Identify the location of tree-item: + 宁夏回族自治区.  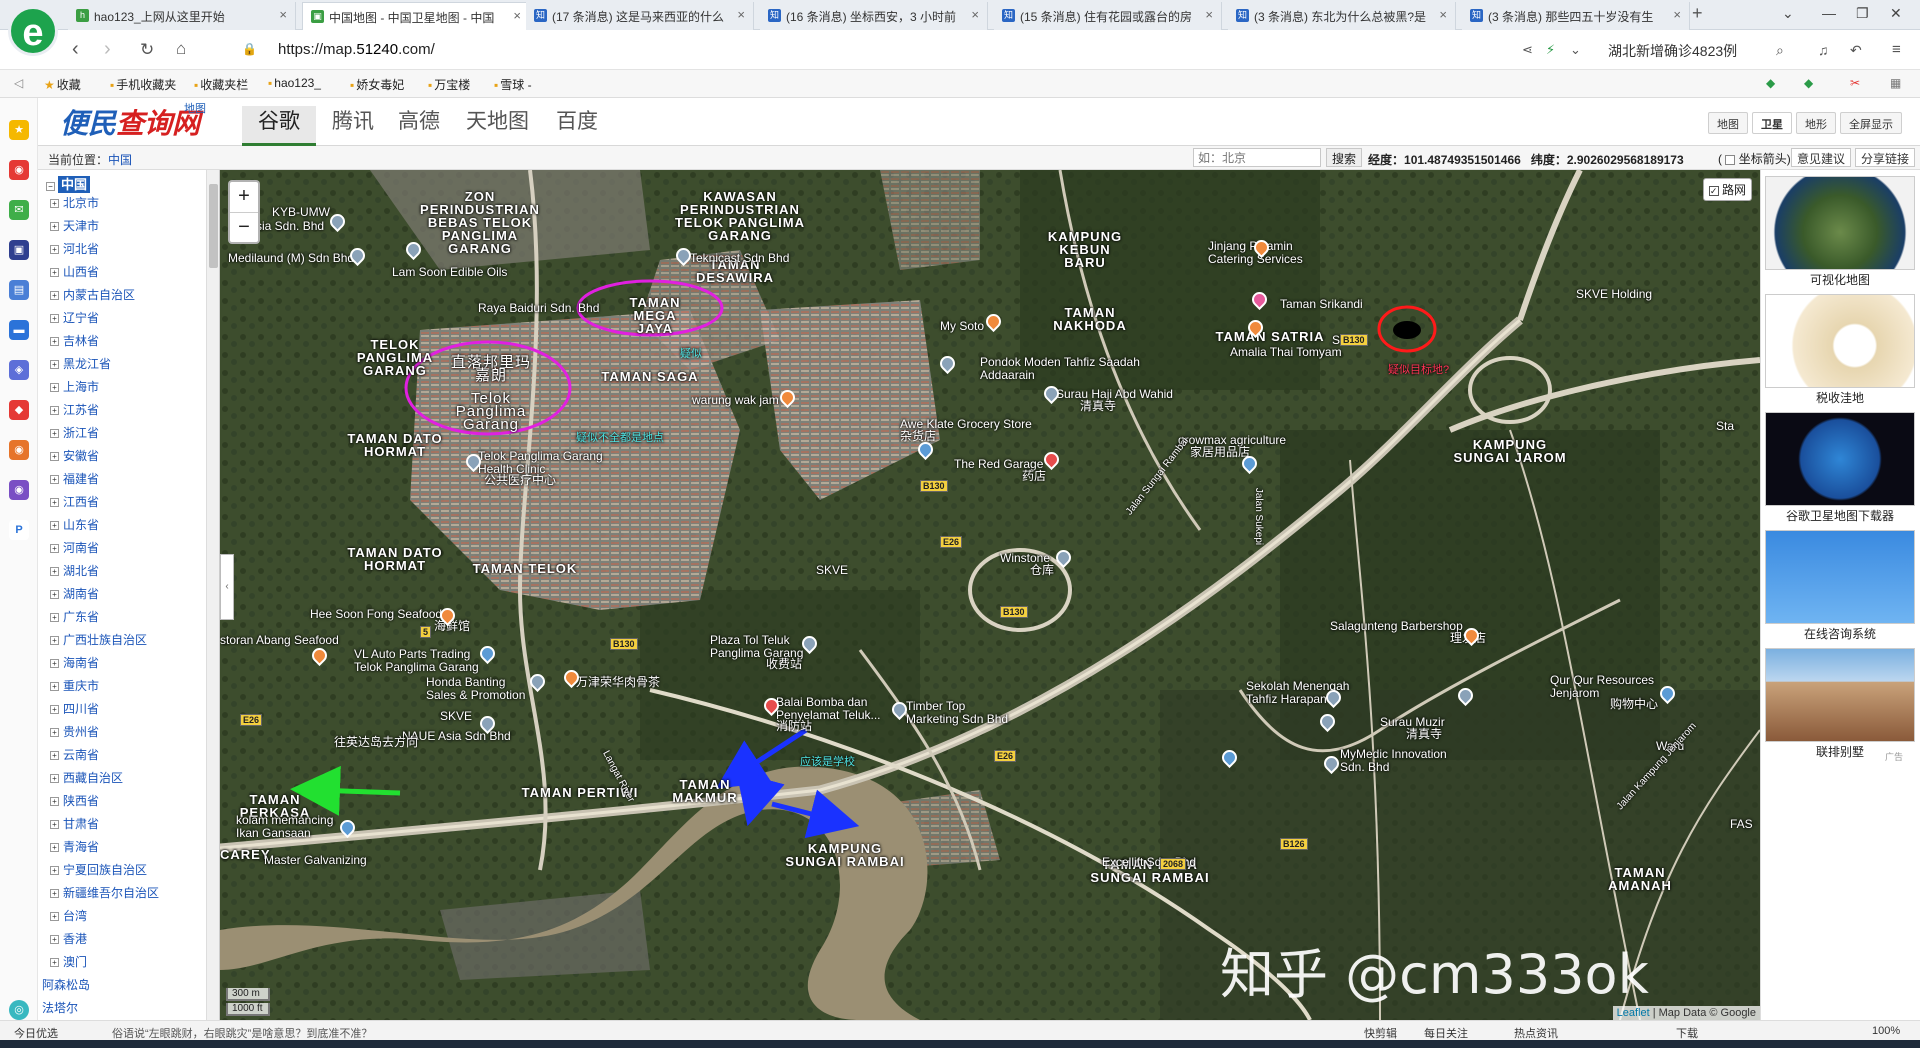
(98, 869).